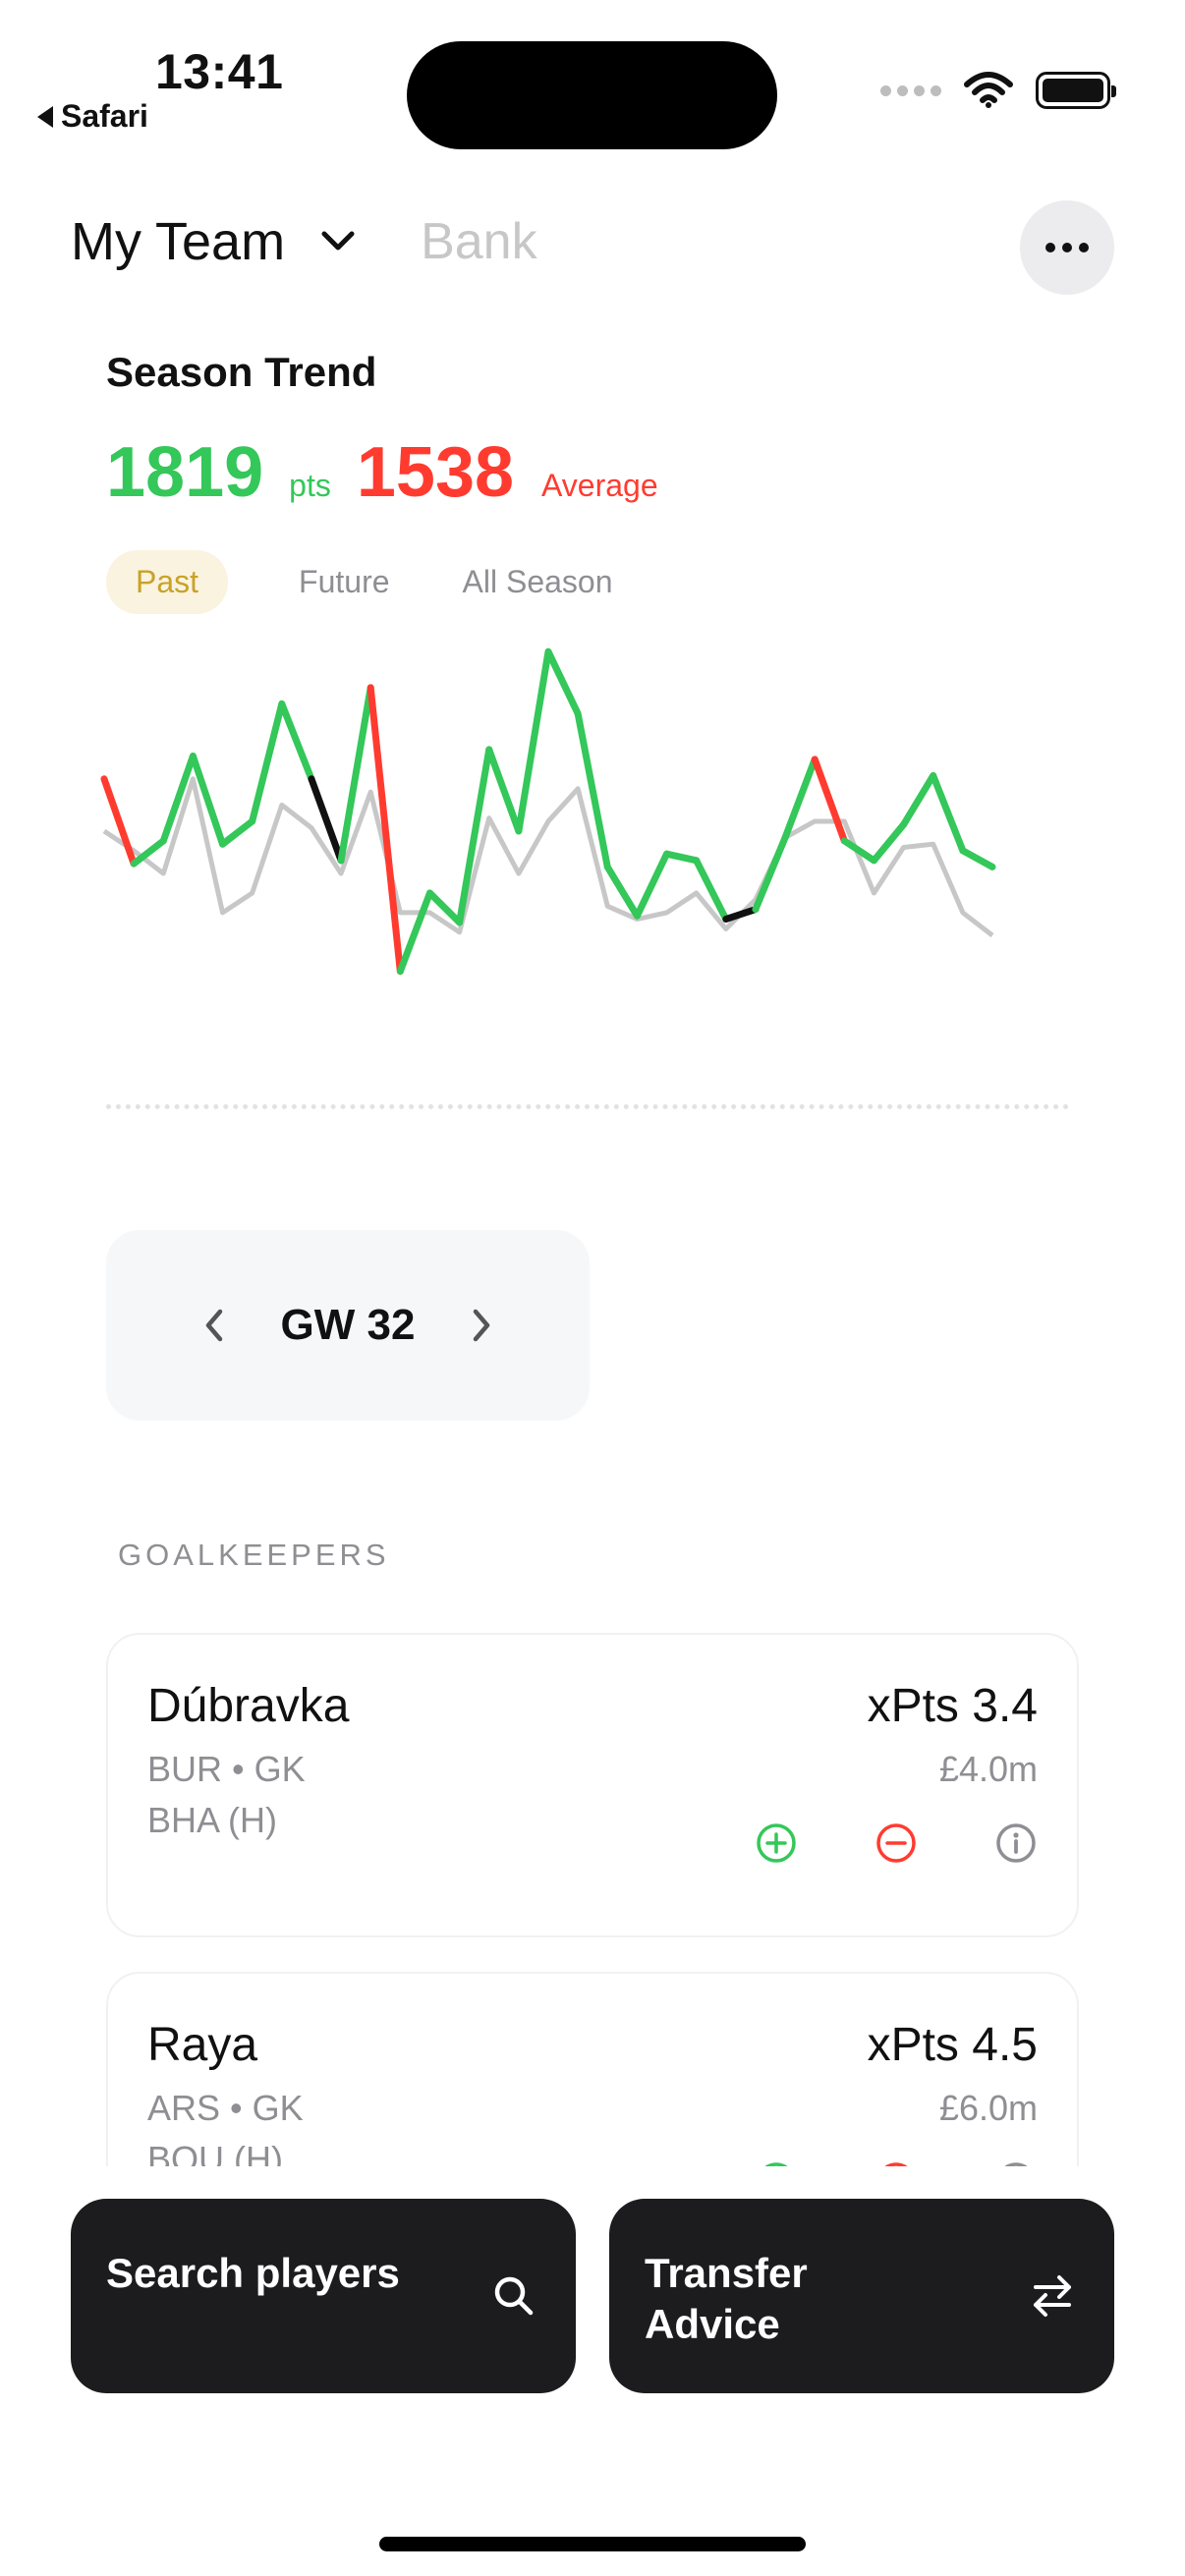 Image resolution: width=1185 pixels, height=2576 pixels. Describe the element at coordinates (548, 857) in the screenshot. I see `average-line` at that location.